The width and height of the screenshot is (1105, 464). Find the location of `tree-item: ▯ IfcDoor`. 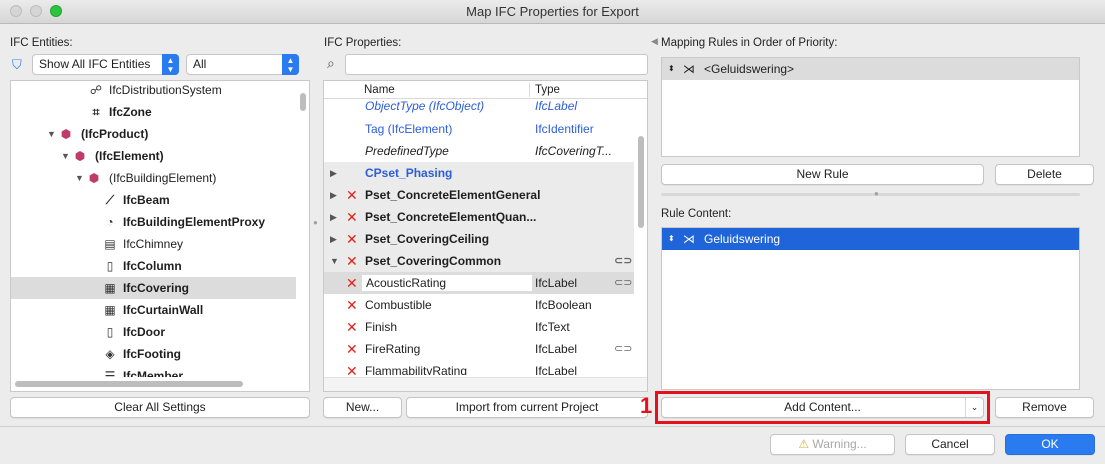

tree-item: ▯ IfcDoor is located at coordinates (153, 332).